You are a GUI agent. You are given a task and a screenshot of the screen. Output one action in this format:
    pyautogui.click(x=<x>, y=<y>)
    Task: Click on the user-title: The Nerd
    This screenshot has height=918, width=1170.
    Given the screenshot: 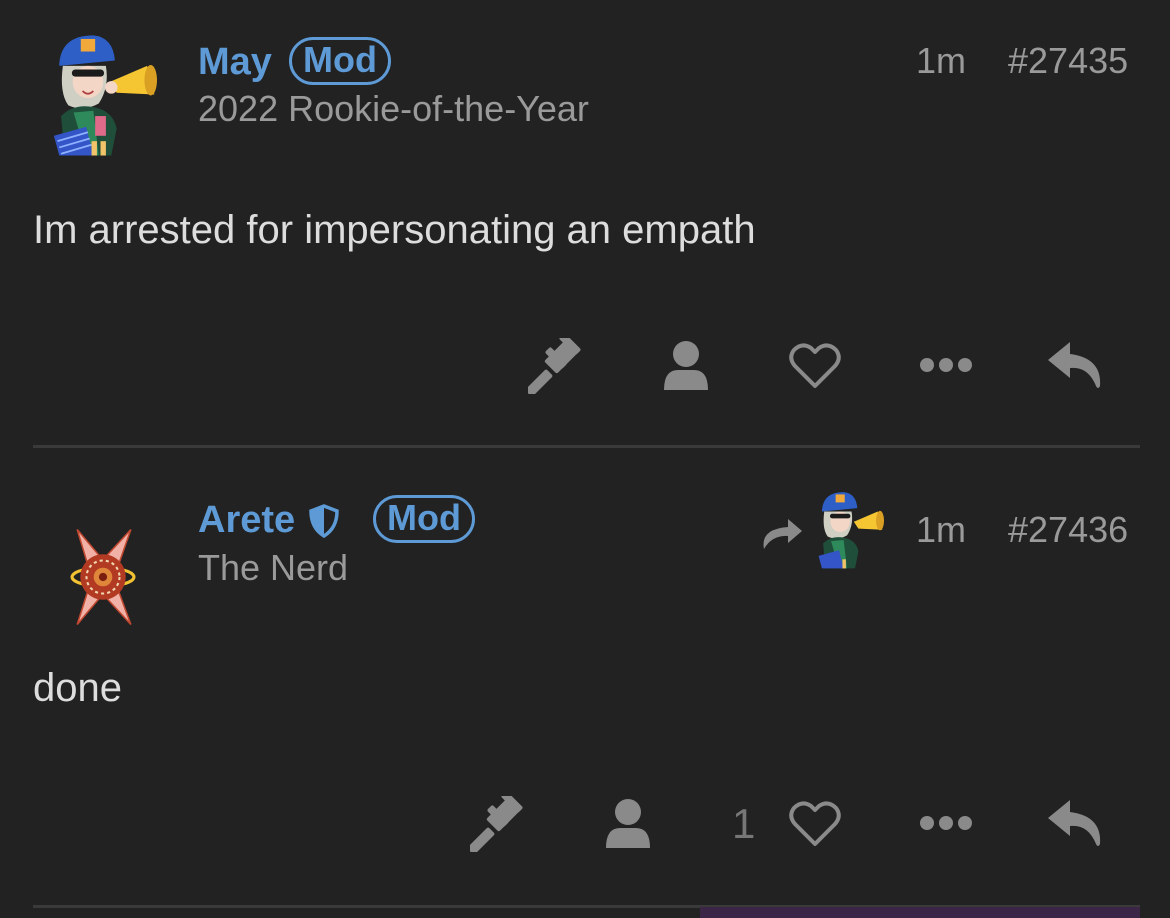 What is the action you would take?
    pyautogui.click(x=273, y=567)
    